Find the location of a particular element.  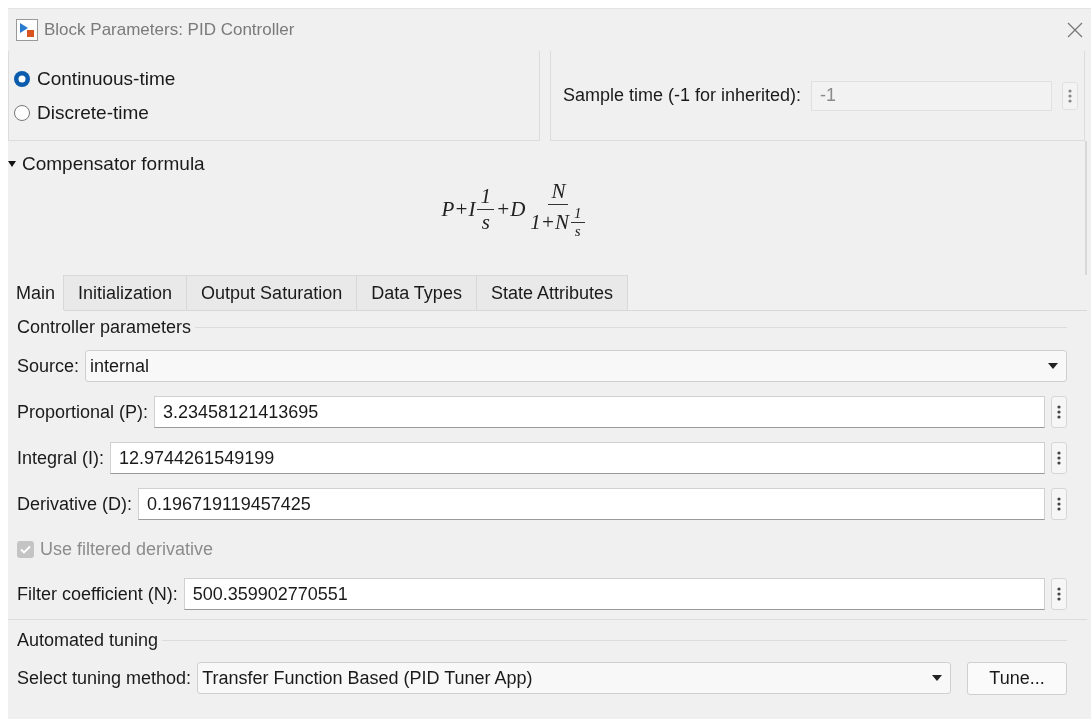

tab: Initialization is located at coordinates (125, 292).